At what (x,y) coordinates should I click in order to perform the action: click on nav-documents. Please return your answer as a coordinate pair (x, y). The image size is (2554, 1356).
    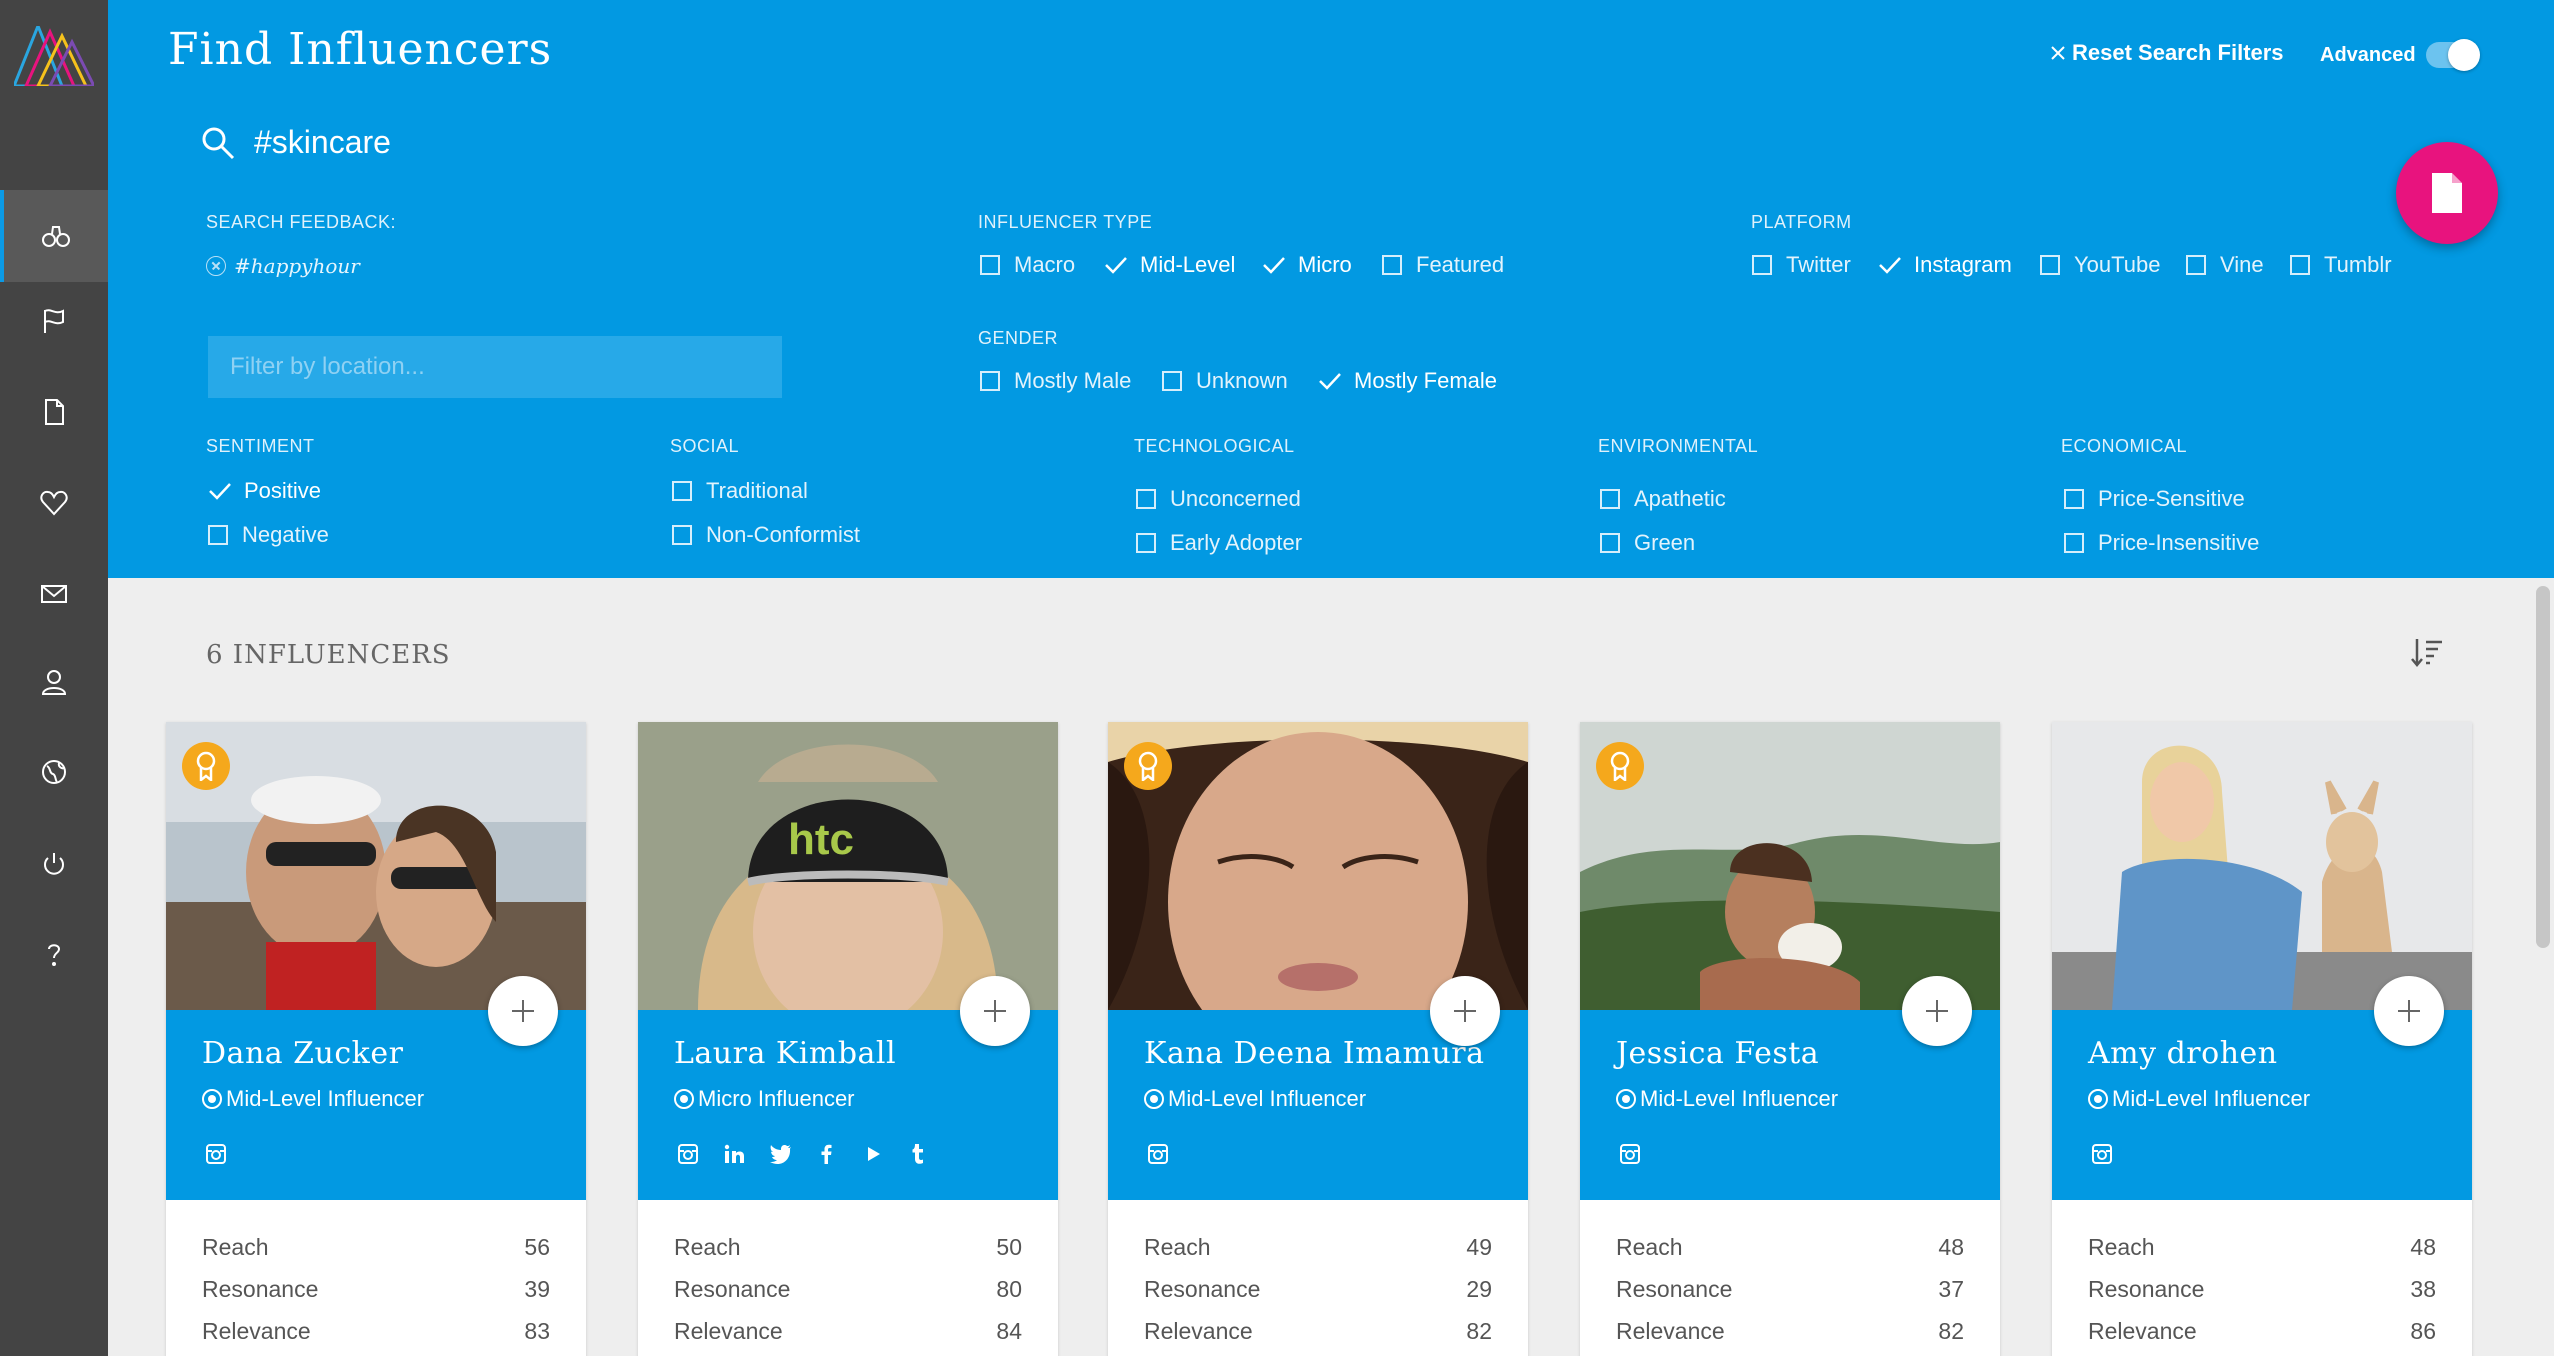
    Looking at the image, I should click on (54, 412).